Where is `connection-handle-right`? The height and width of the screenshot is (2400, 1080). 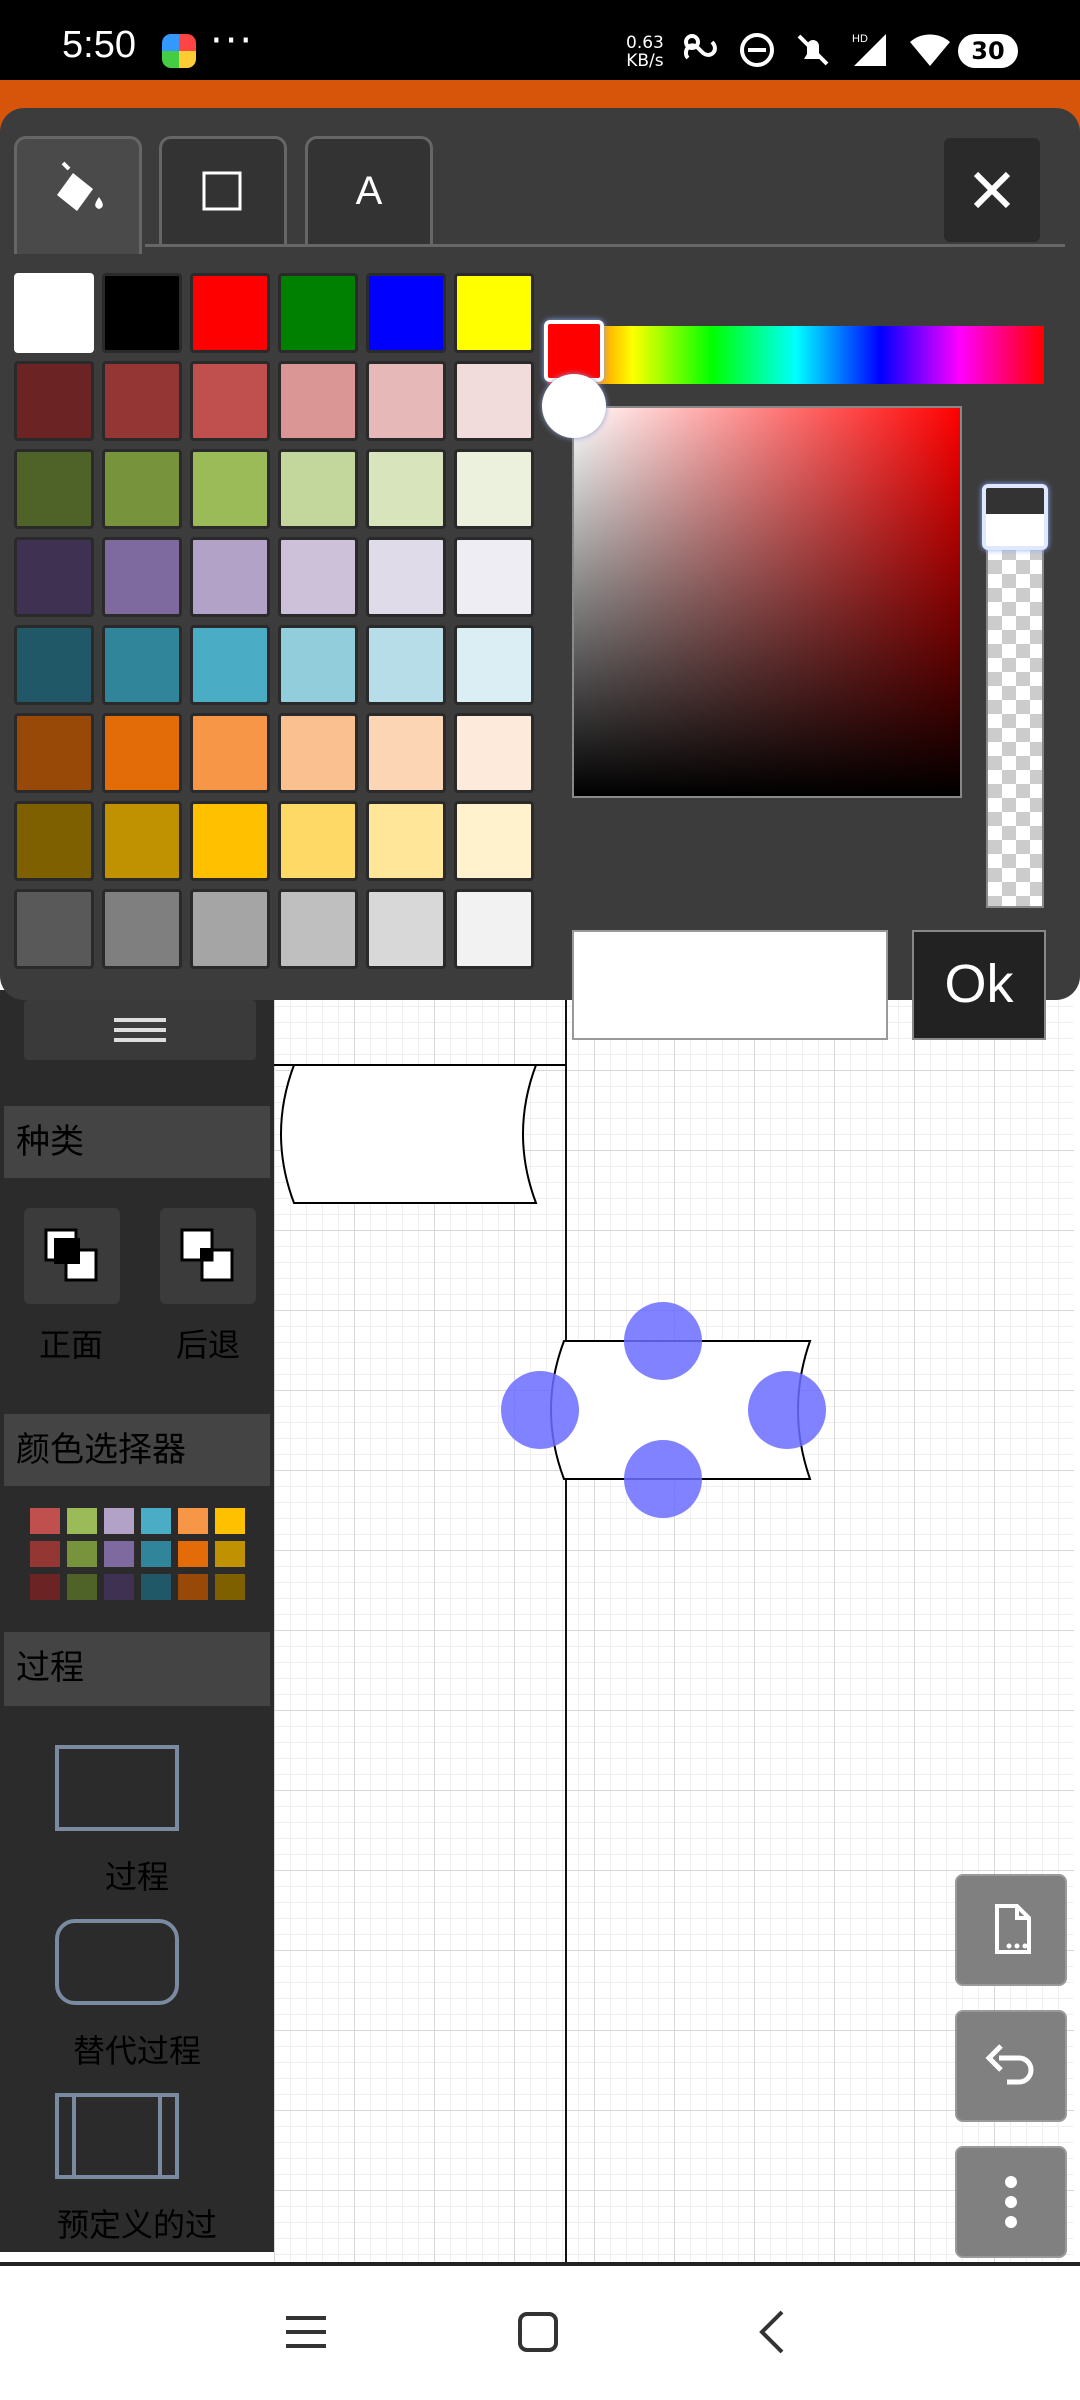
connection-handle-right is located at coordinates (787, 1410).